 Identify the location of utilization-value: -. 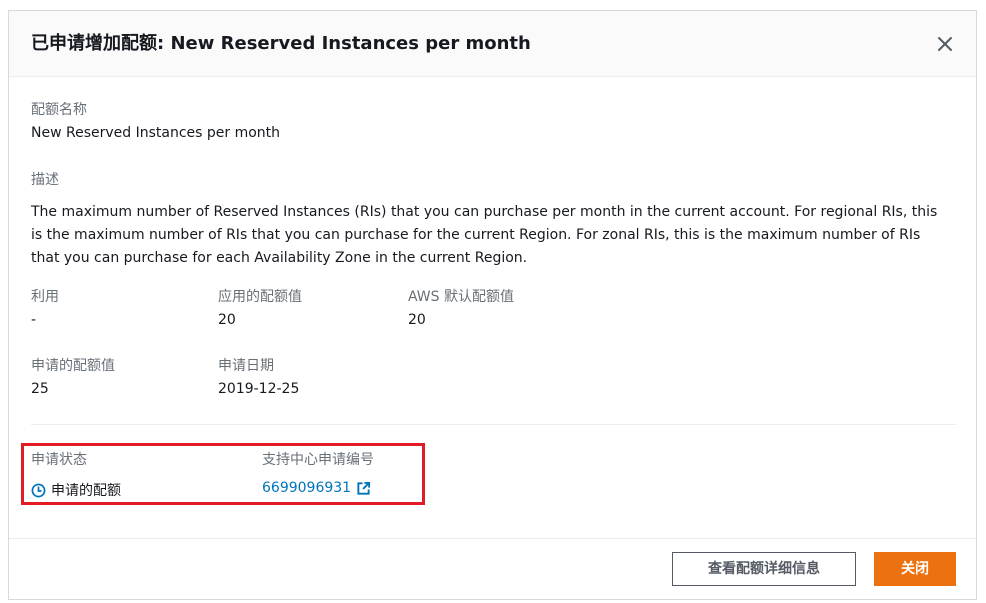
(34, 320).